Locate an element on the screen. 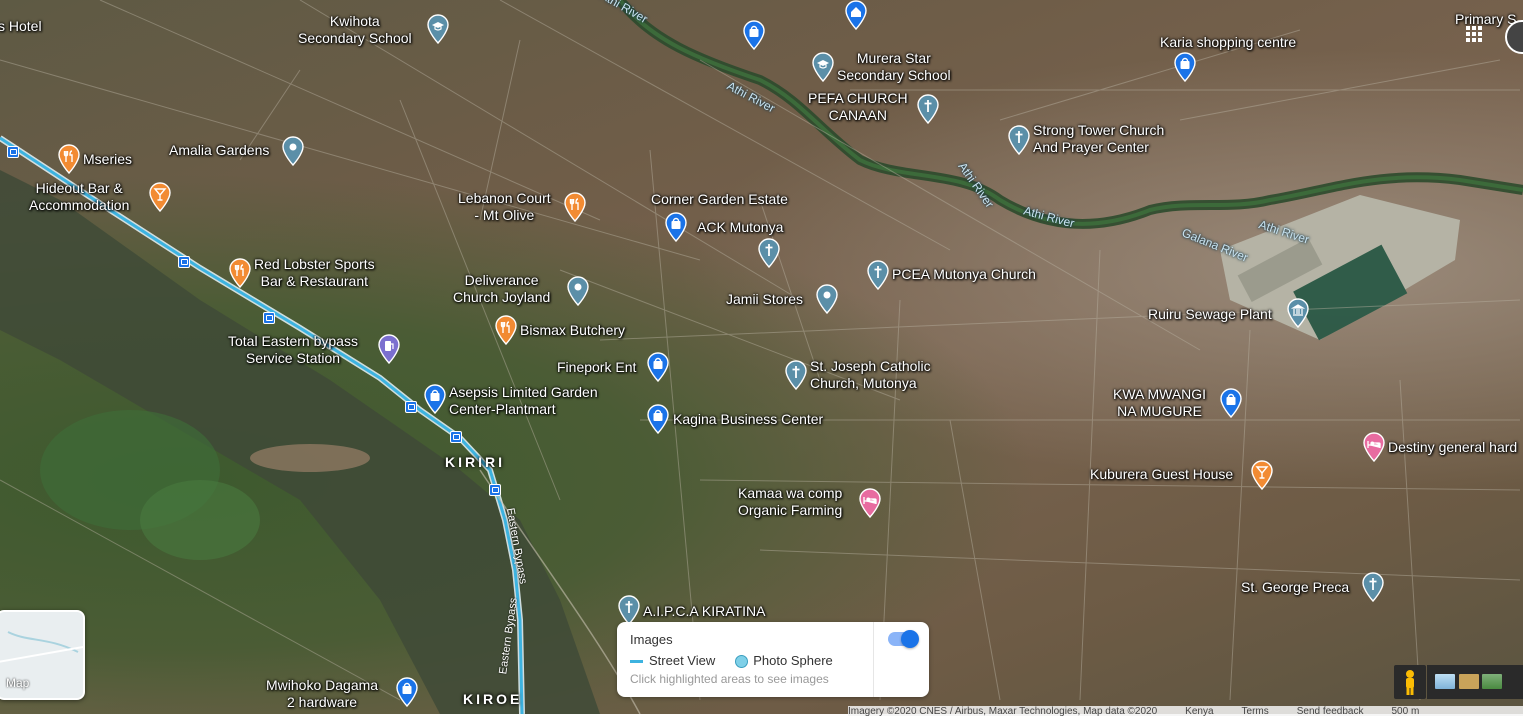 The image size is (1523, 716). place-label: Karia shopping centre is located at coordinates (1228, 42).